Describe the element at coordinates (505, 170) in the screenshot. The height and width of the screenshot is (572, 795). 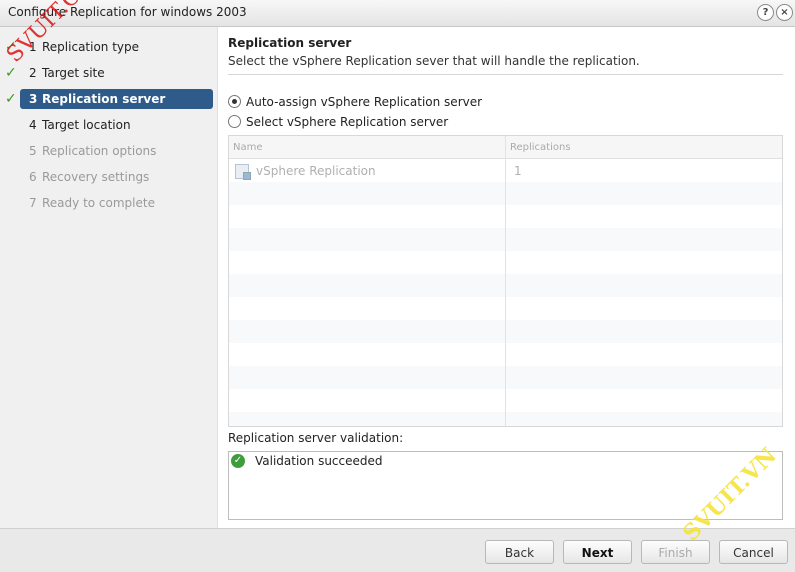
I see `table-row: vSphere Replication 1` at that location.